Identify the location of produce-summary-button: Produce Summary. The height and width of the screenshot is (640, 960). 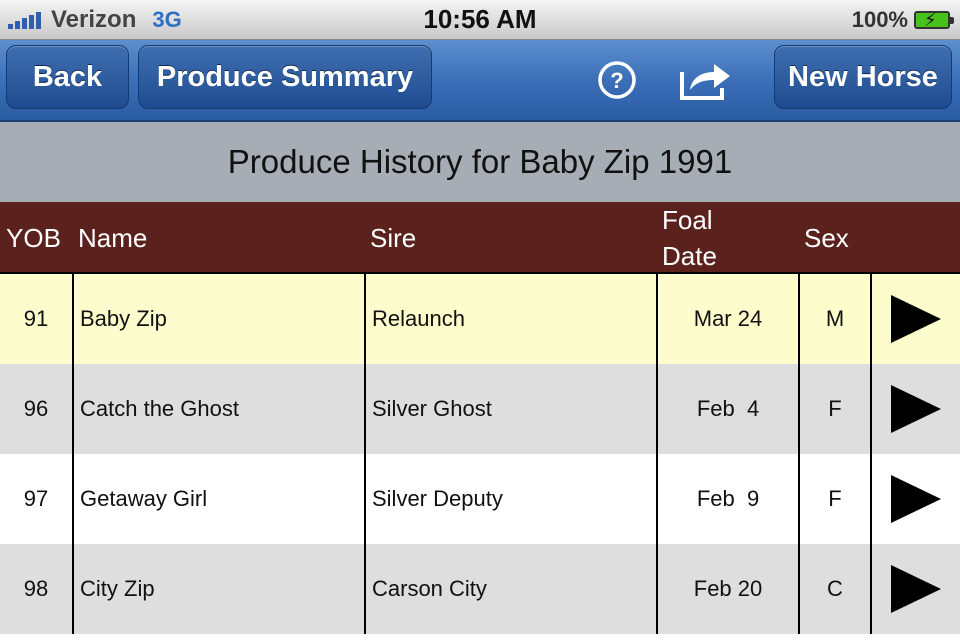
(285, 77).